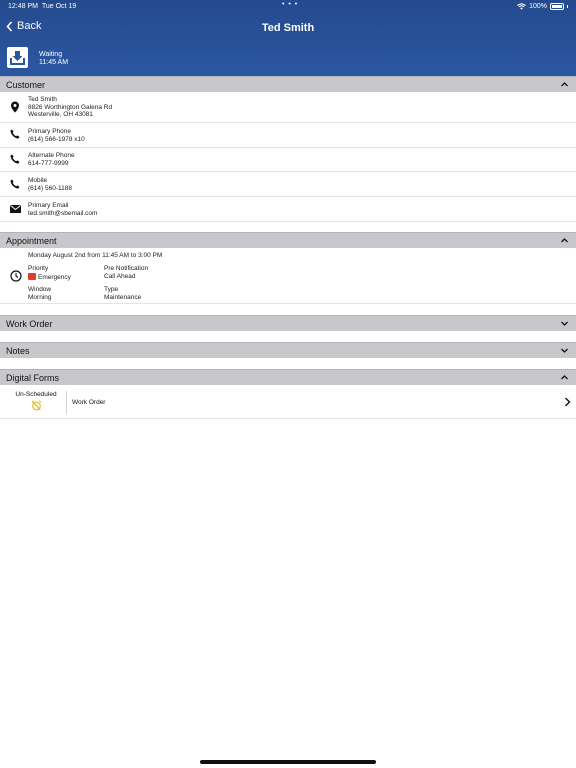 This screenshot has width=576, height=768. Describe the element at coordinates (56, 139) in the screenshot. I see `phone-value: (614) 566-1978 x10` at that location.